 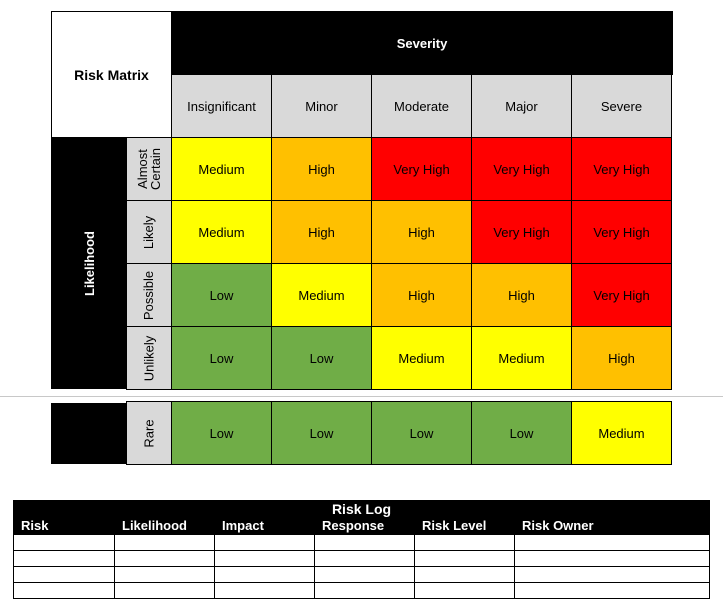 What do you see at coordinates (221, 106) in the screenshot?
I see `severity-level-header: Insignificant` at bounding box center [221, 106].